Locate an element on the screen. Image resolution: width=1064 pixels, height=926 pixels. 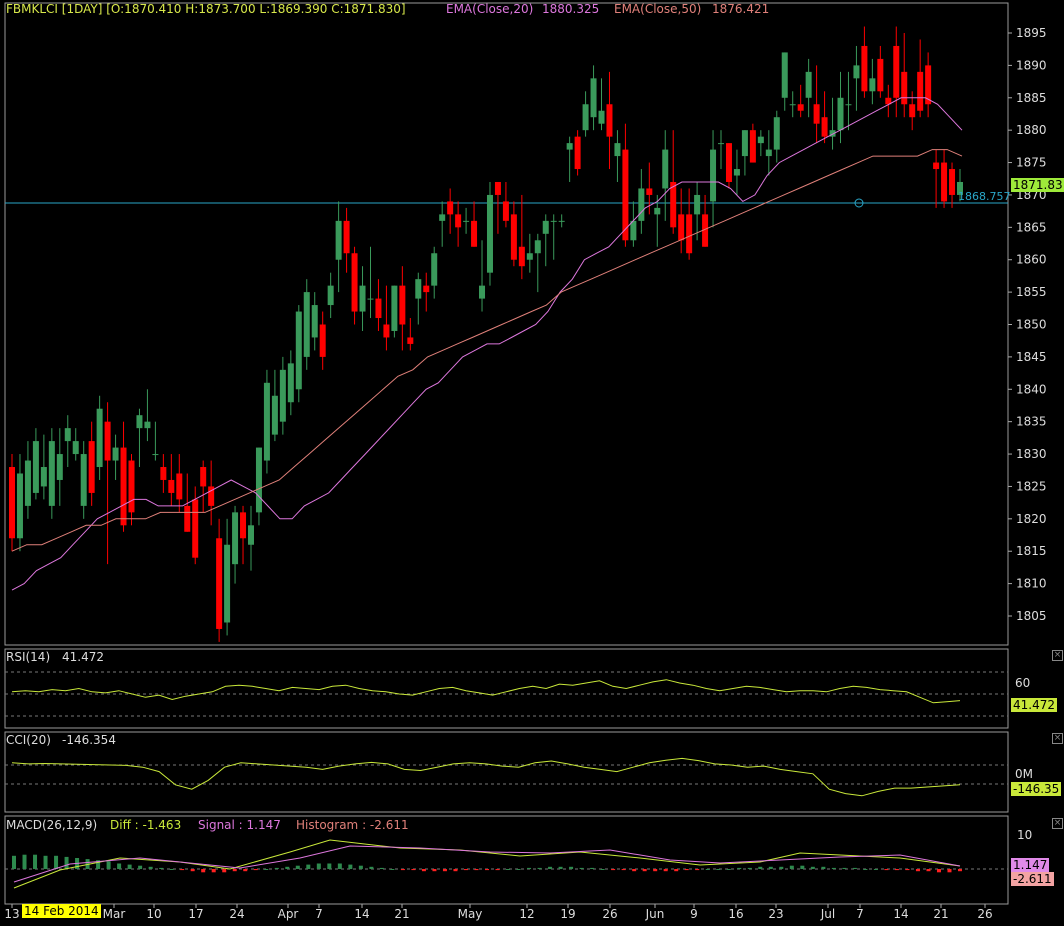
date-marker: 14 Feb 2014 is located at coordinates (61, 911).